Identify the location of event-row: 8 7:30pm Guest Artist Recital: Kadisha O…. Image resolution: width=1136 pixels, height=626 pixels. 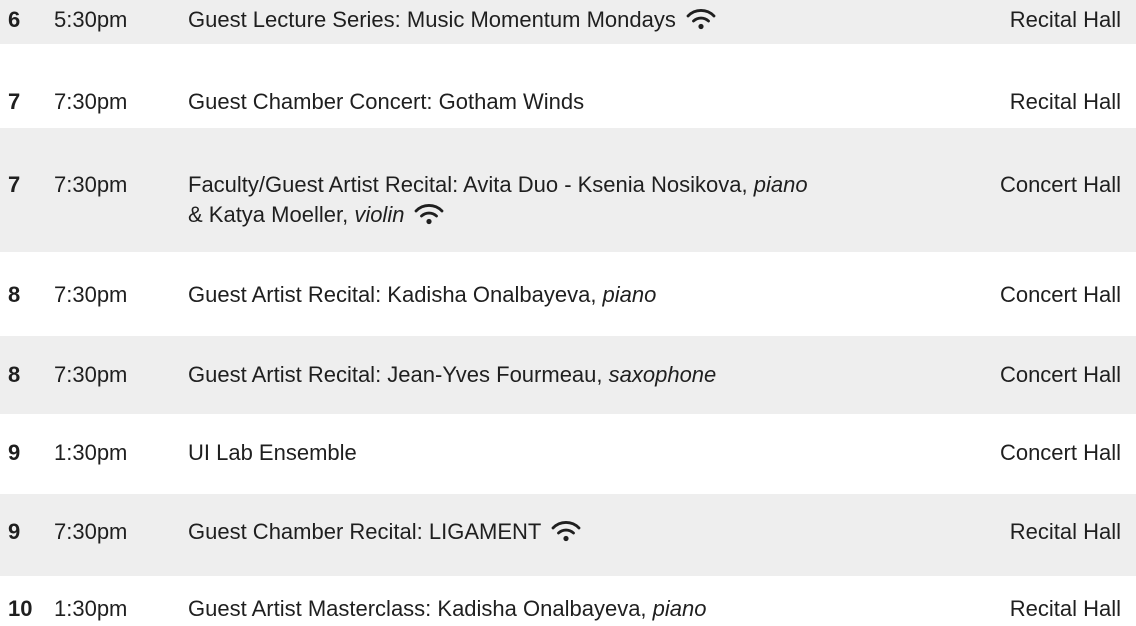
(568, 294).